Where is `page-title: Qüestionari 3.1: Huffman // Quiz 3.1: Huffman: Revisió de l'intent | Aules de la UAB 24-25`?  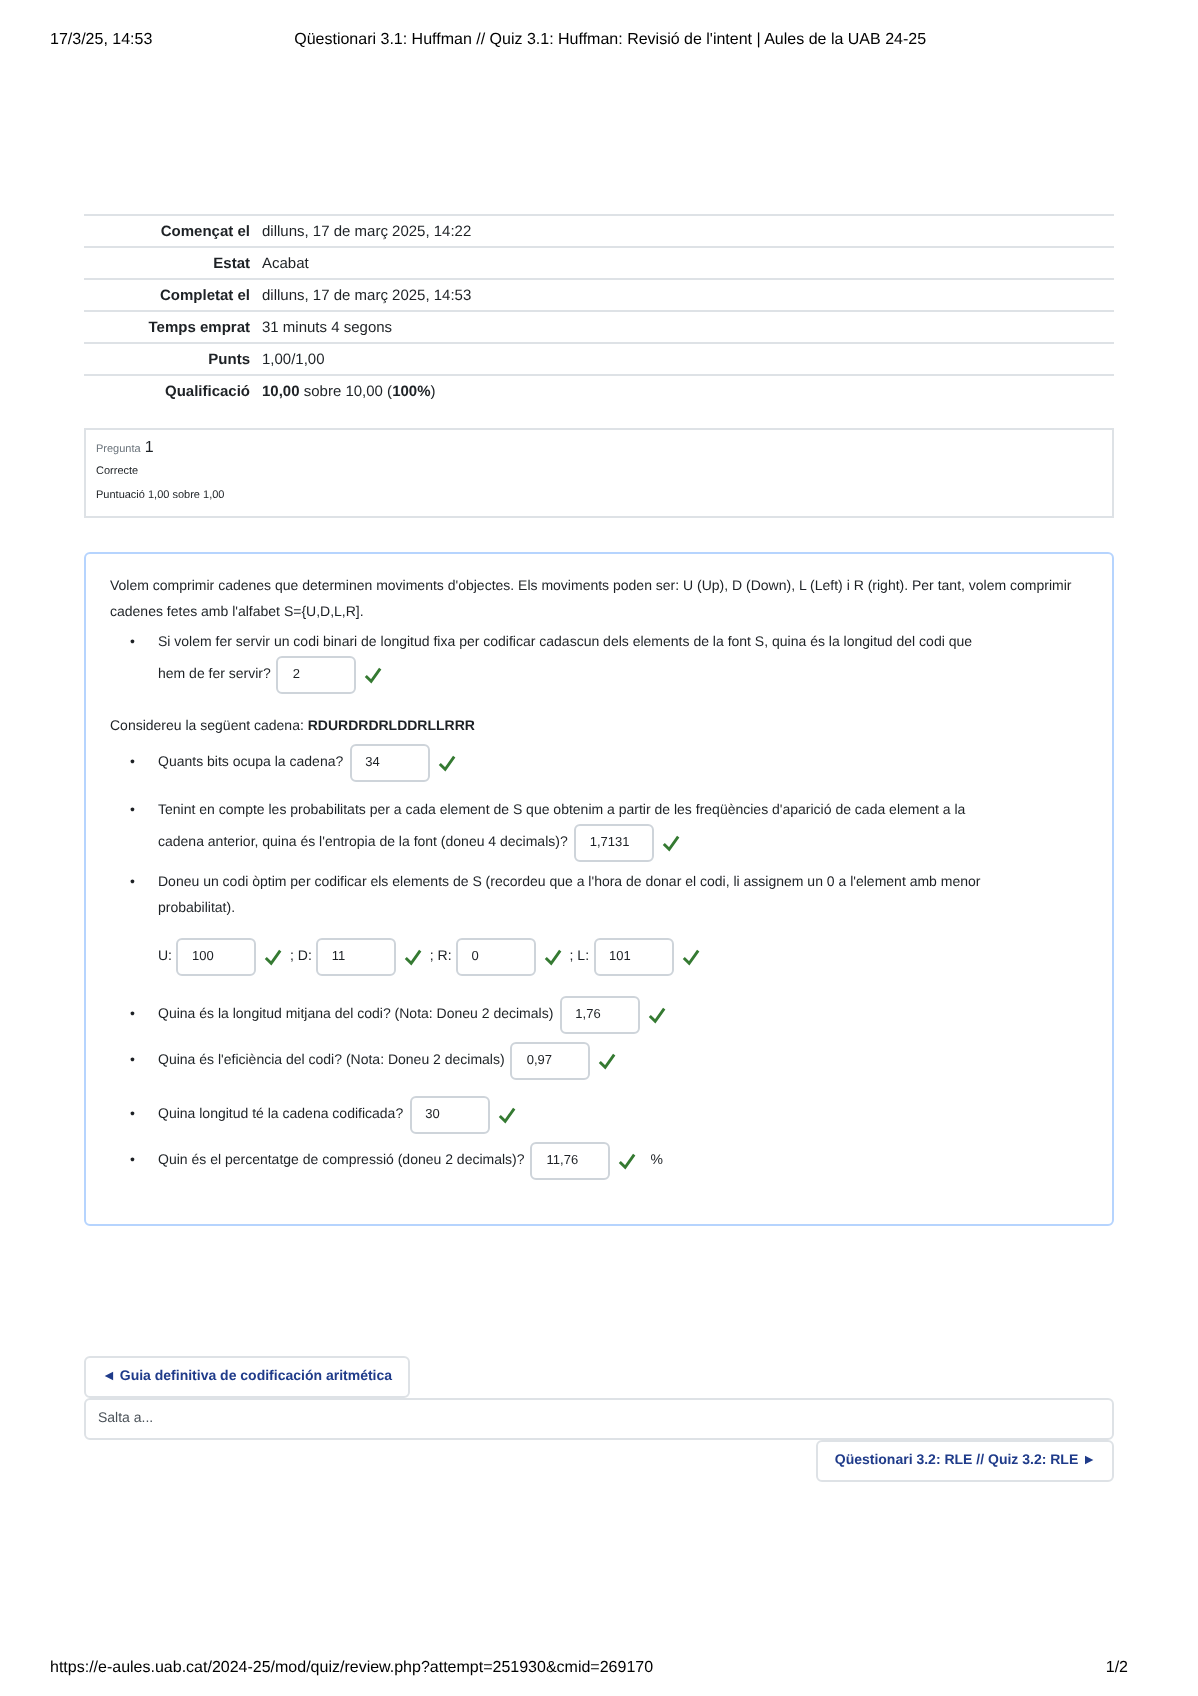
page-title: Qüestionari 3.1: Huffman // Quiz 3.1: Huffman: Revisió de l'intent | Aules de la UAB 24-25 is located at coordinates (610, 41).